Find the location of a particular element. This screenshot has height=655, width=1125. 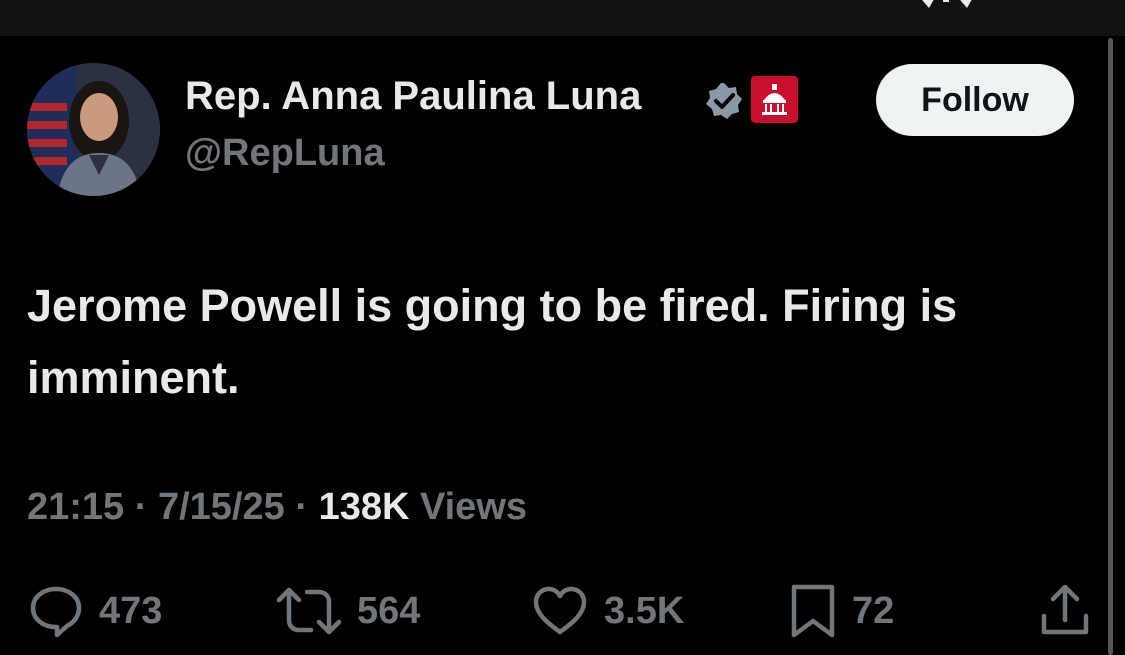

top-bar is located at coordinates (562, 18).